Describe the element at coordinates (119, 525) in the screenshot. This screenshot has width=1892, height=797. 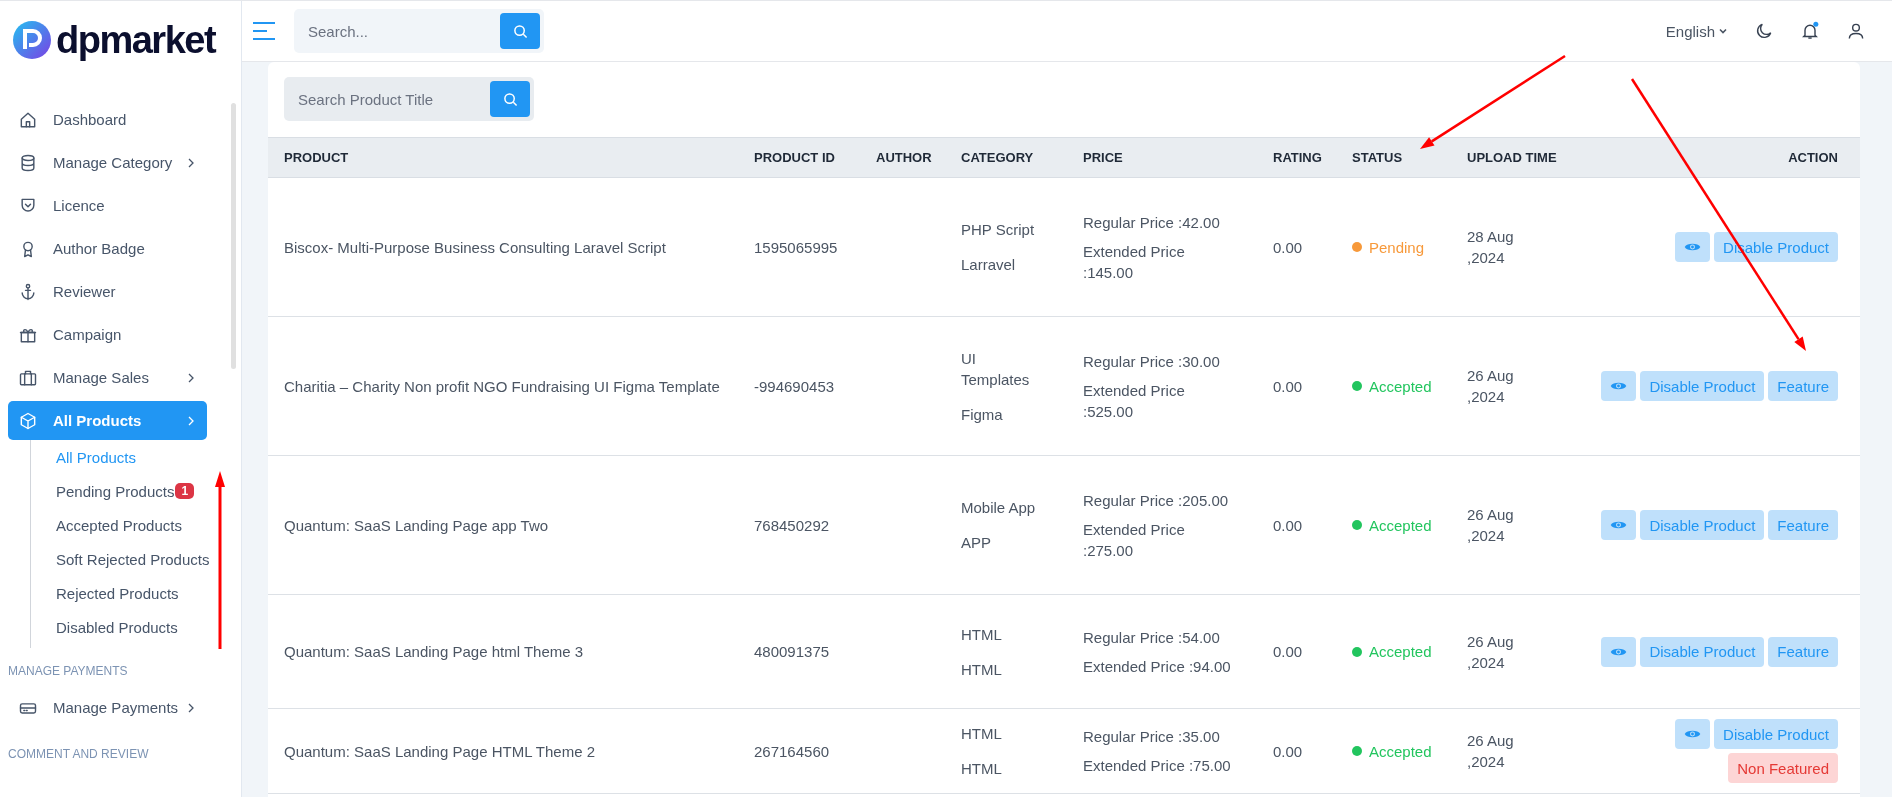
I see `submenu-item: Accepted Products` at that location.